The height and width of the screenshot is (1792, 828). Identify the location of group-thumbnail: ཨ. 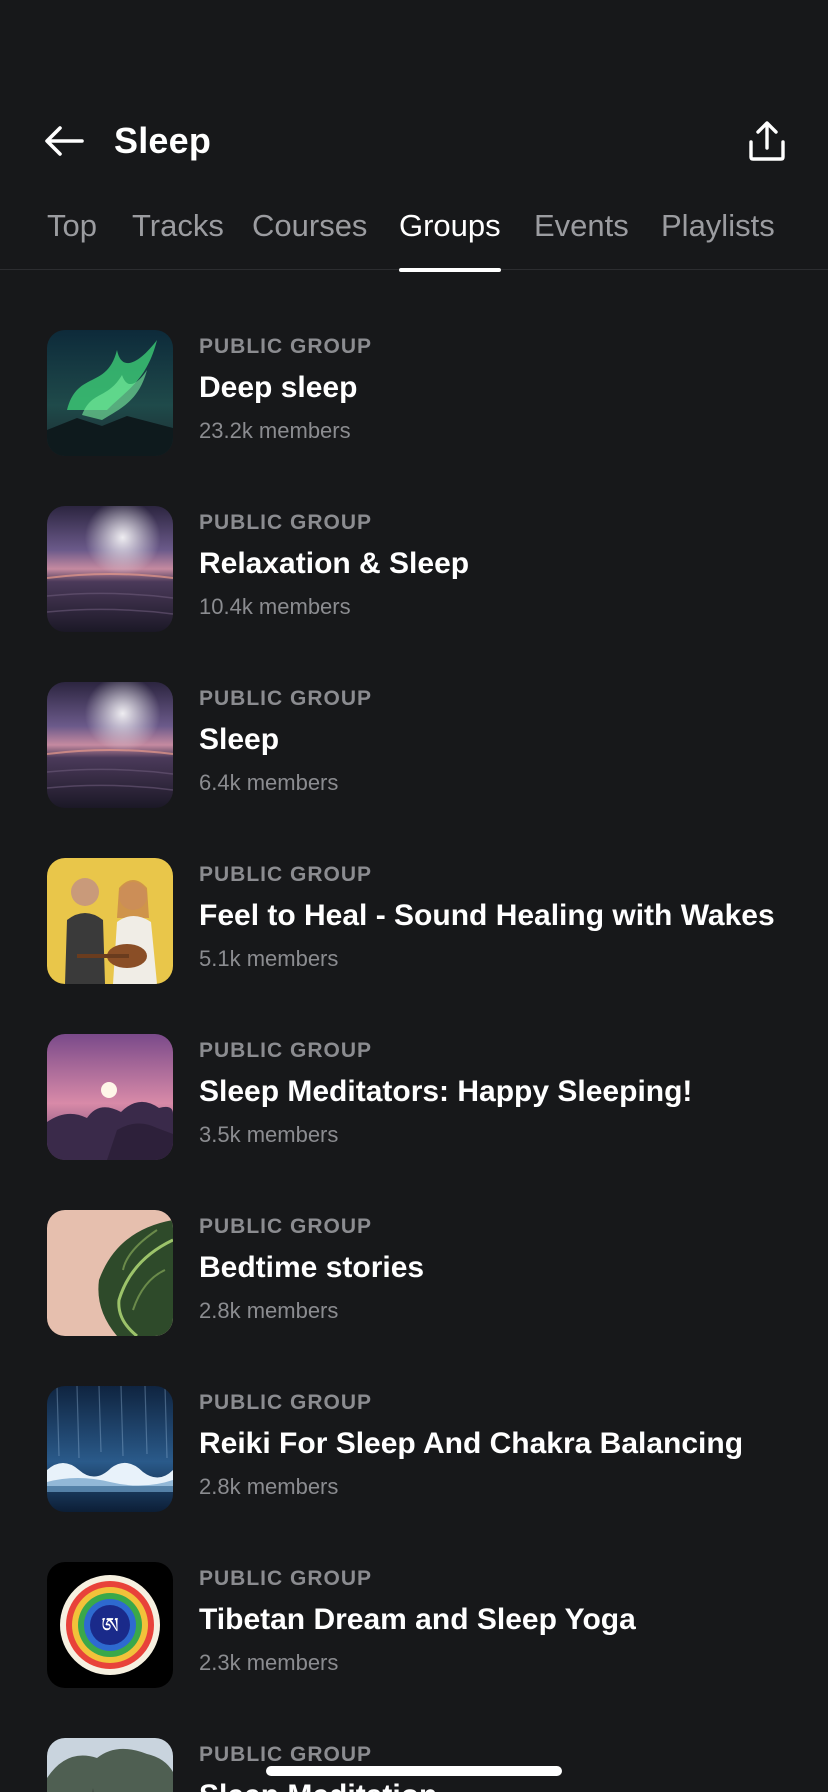
(110, 1625).